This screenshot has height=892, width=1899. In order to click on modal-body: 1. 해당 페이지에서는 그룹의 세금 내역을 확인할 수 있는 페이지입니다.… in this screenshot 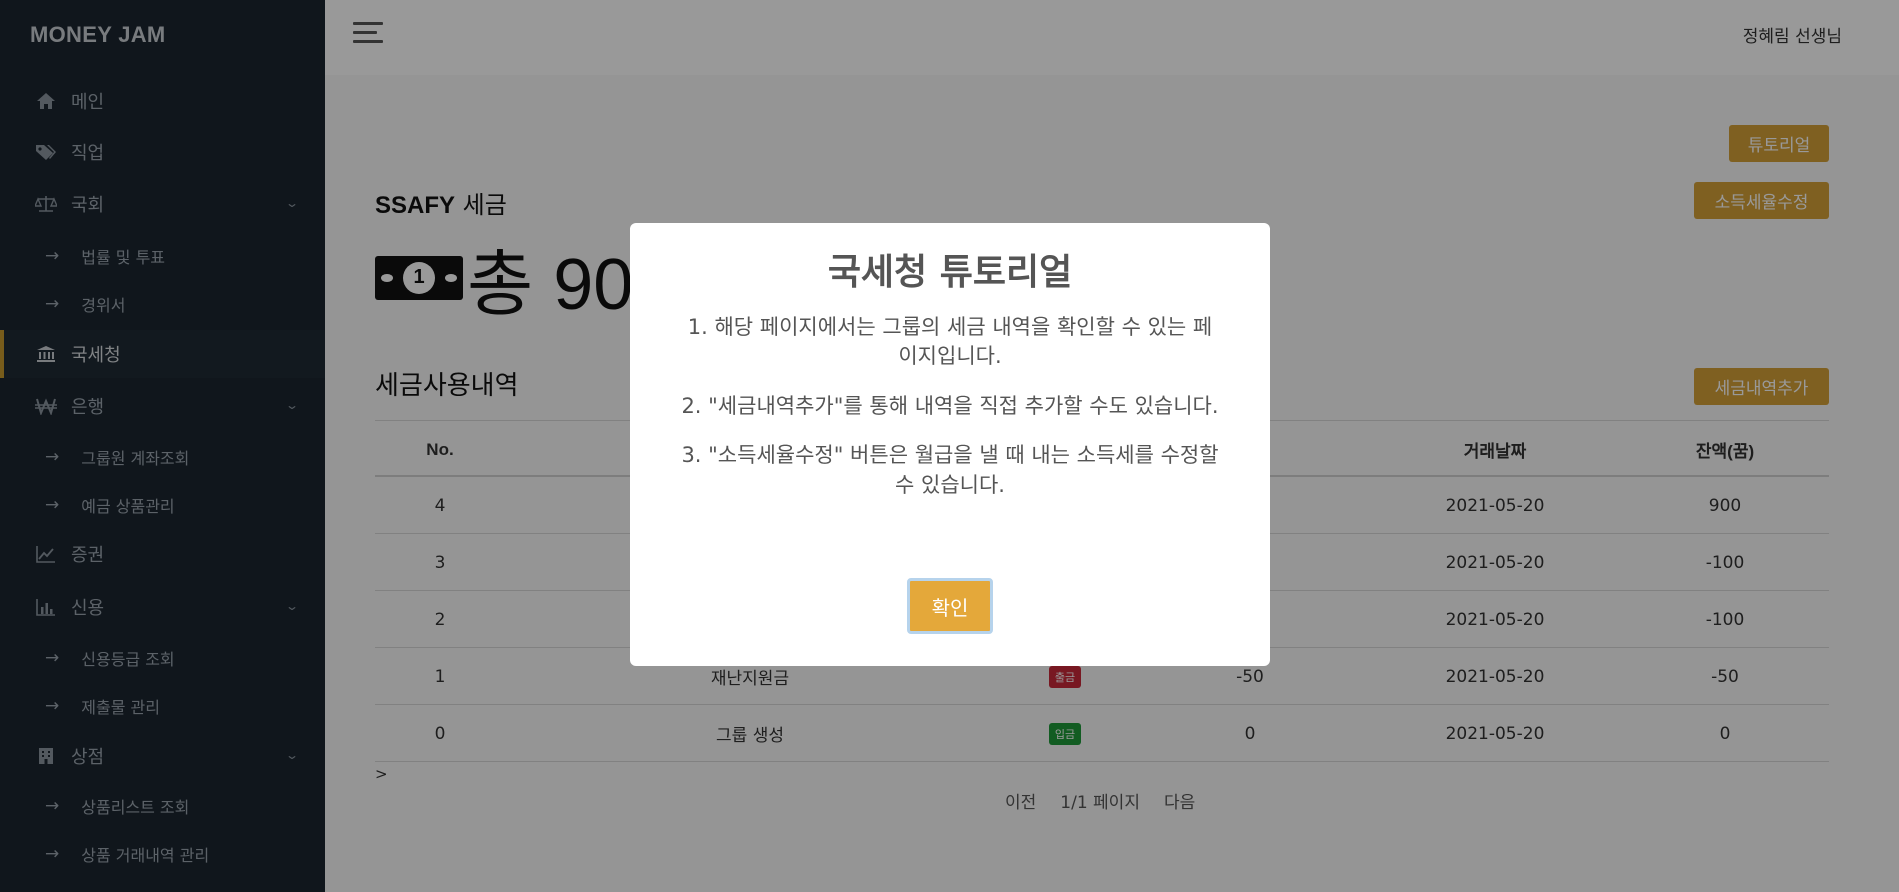, I will do `click(950, 406)`.